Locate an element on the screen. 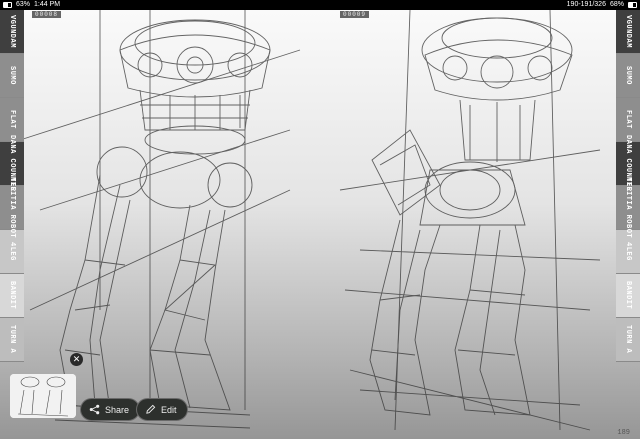  folio-number: 189 is located at coordinates (623, 433).